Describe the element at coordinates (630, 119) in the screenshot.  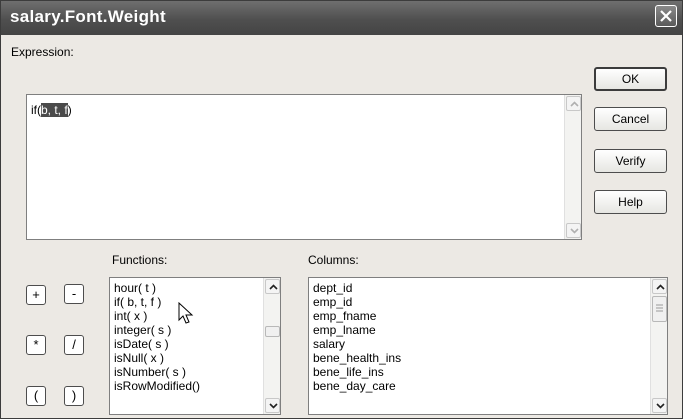
I see `cancel-button: Cancel` at that location.